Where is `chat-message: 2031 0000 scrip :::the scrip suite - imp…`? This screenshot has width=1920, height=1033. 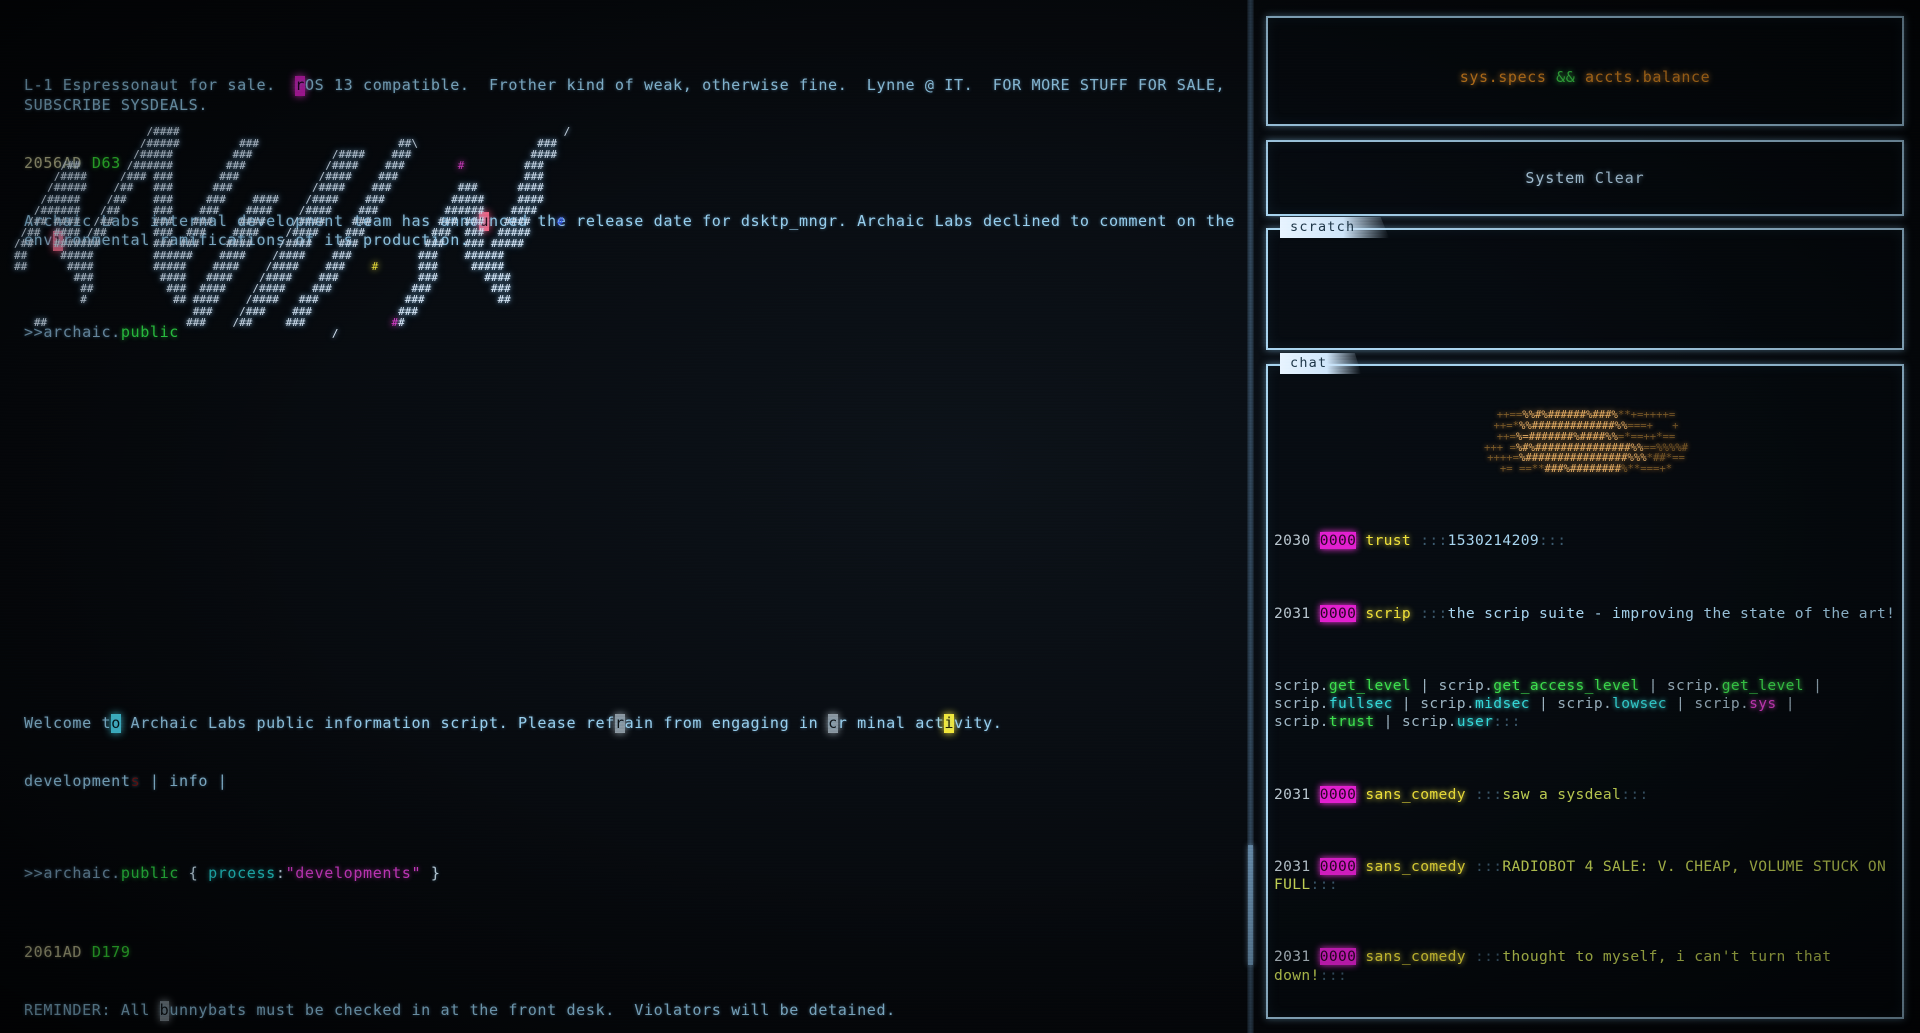
chat-message: 2031 0000 scrip :::the scrip suite - imp… is located at coordinates (1585, 613).